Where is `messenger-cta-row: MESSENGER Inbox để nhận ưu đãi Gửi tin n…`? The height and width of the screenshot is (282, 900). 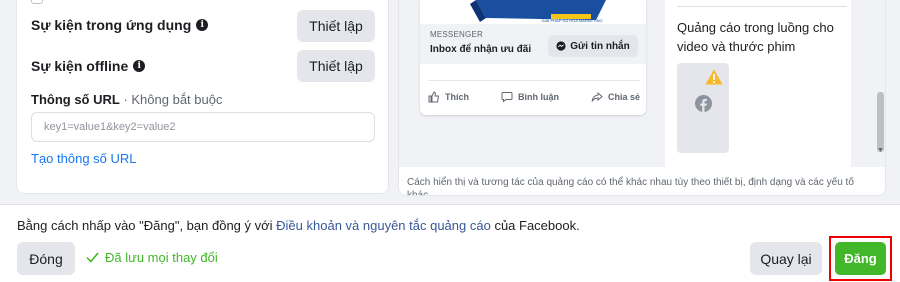 messenger-cta-row: MESSENGER Inbox để nhận ưu đãi Gửi tin n… is located at coordinates (533, 44).